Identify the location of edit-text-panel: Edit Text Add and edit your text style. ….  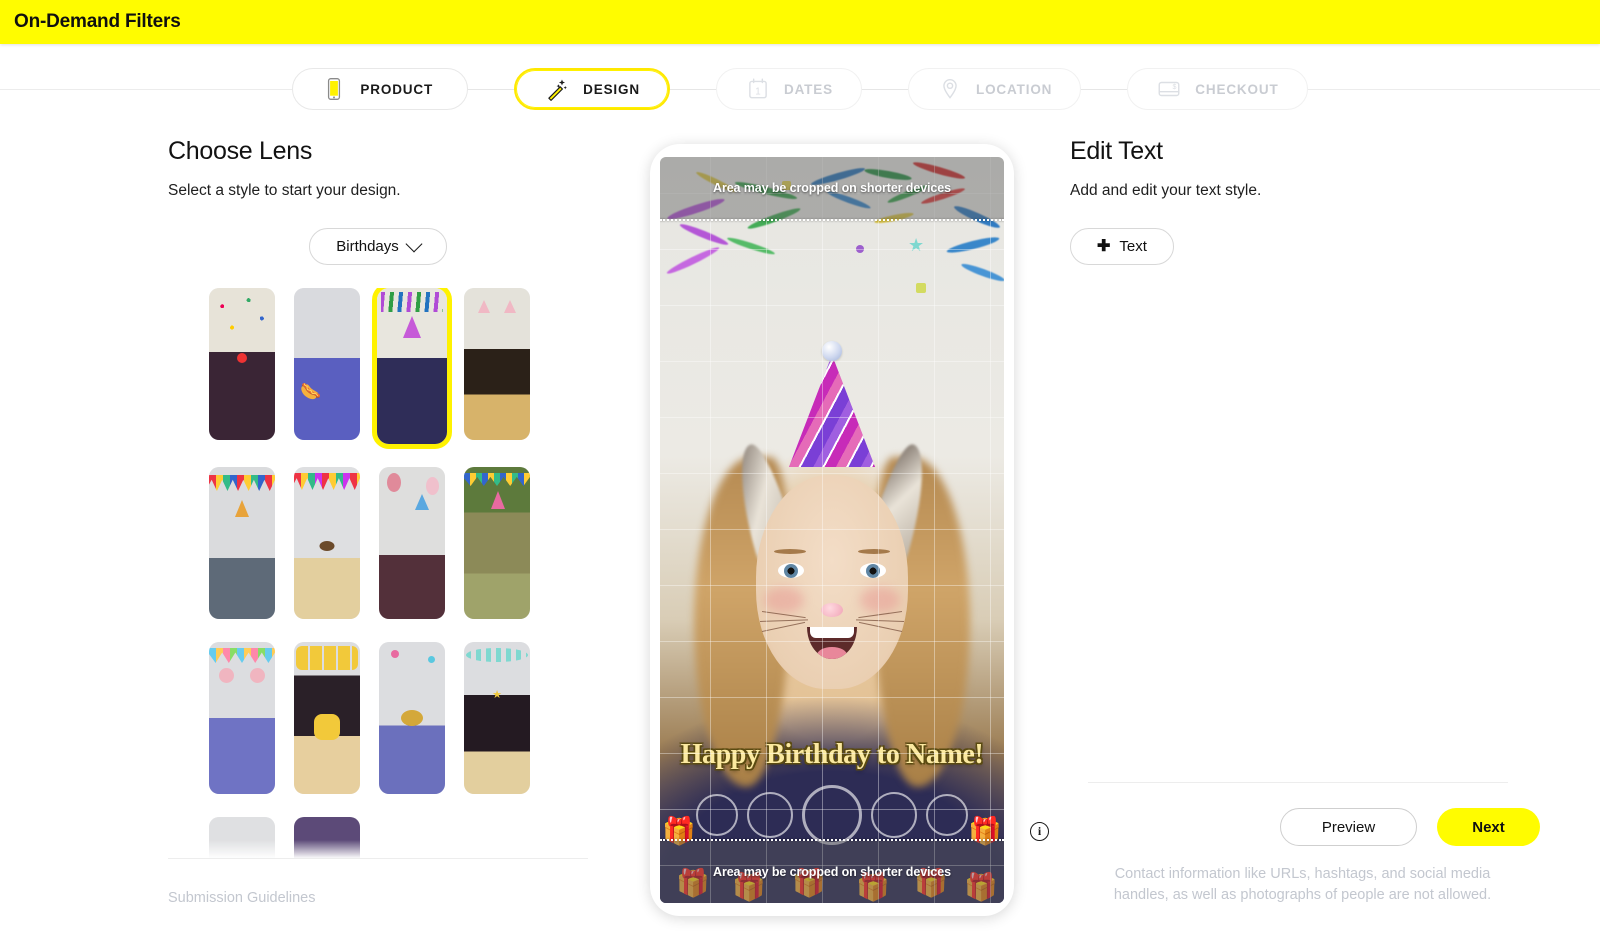
(1305, 200).